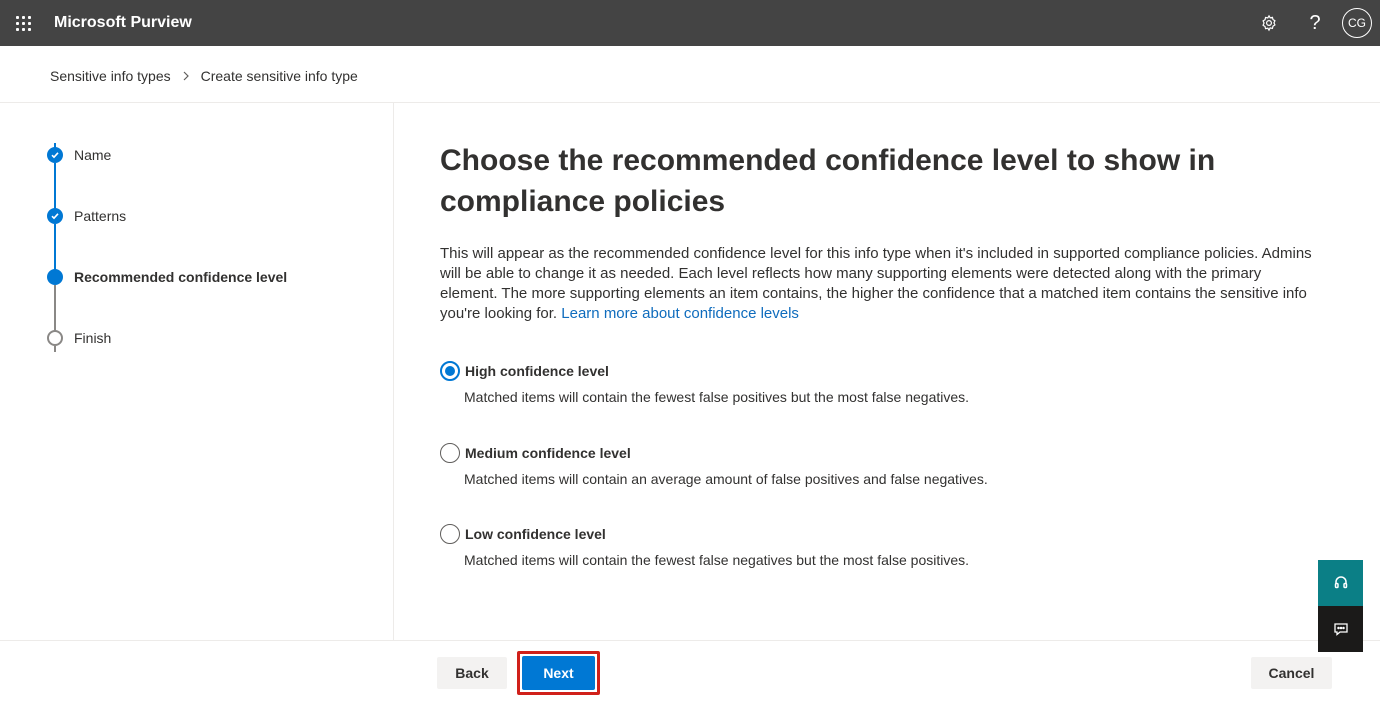  Describe the element at coordinates (110, 76) in the screenshot. I see `breadcrumb-item-sensitive-info-types: Sensitive info types` at that location.